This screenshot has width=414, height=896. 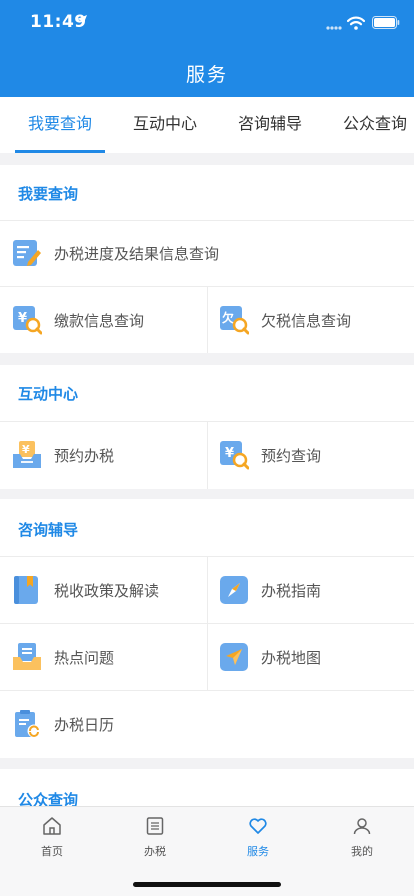 I want to click on tax-policy-item: 税收政策及解读, so click(x=103, y=590).